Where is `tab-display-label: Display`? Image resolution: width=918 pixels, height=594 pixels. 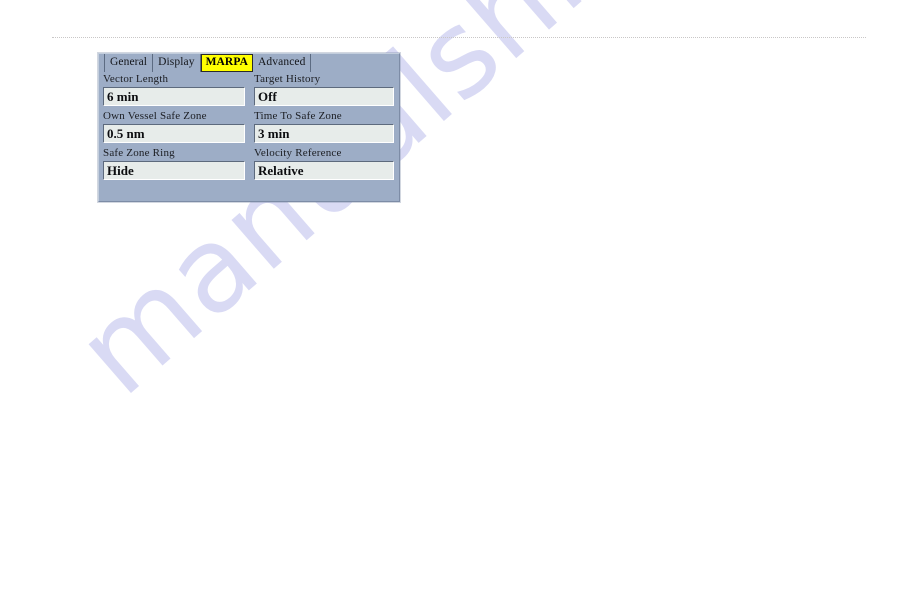
tab-display-label: Display is located at coordinates (176, 62).